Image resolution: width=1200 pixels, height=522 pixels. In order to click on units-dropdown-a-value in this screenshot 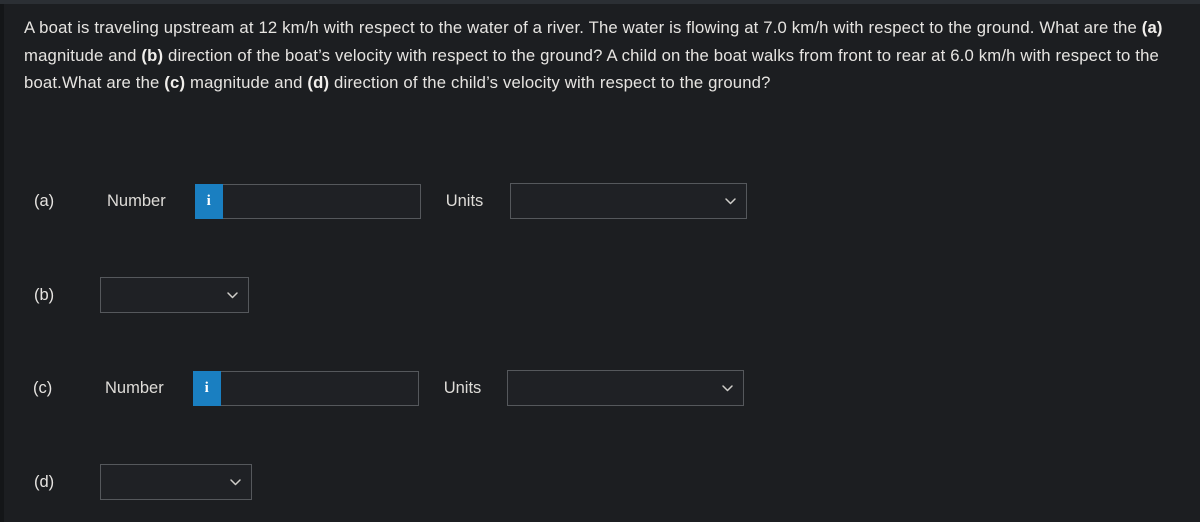, I will do `click(619, 201)`.